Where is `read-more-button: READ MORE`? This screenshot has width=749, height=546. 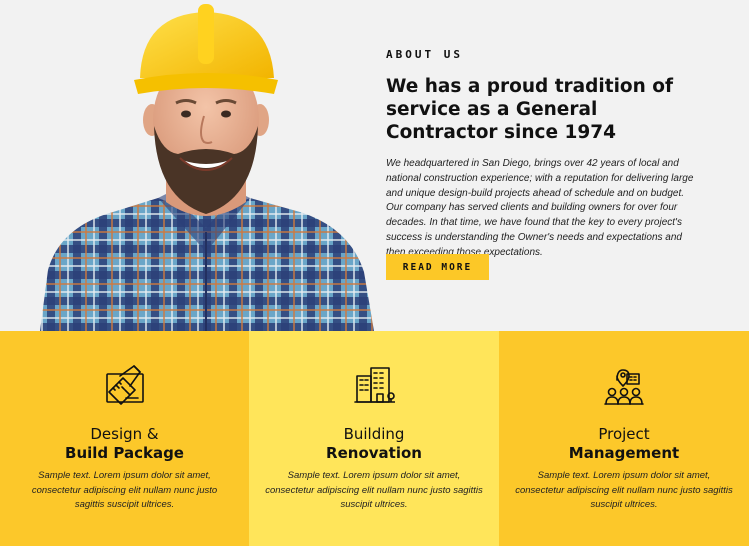 read-more-button: READ MORE is located at coordinates (437, 267).